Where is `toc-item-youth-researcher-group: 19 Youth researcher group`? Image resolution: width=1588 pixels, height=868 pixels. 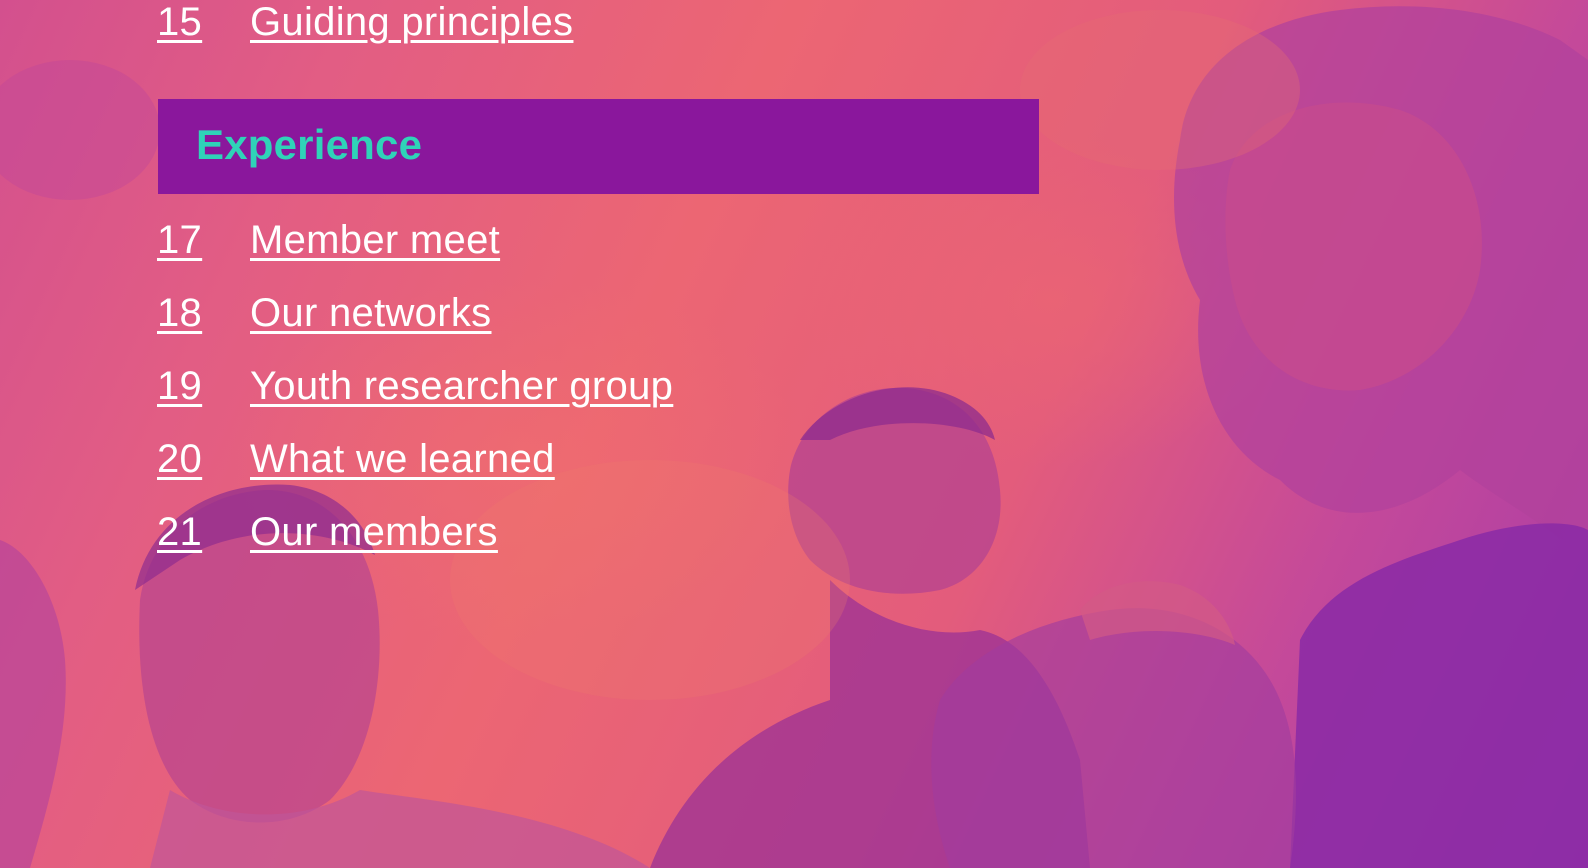 toc-item-youth-researcher-group: 19 Youth researcher group is located at coordinates (415, 386).